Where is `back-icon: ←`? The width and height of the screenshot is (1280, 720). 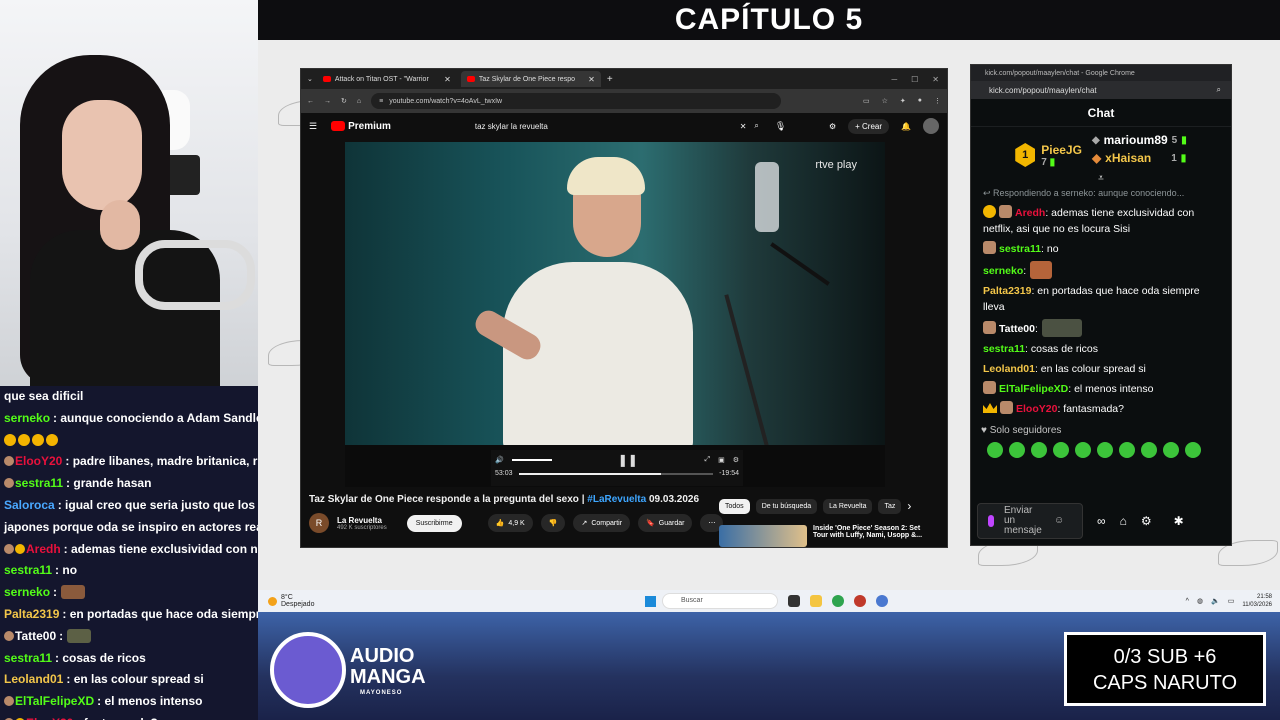
back-icon: ← is located at coordinates (310, 101).